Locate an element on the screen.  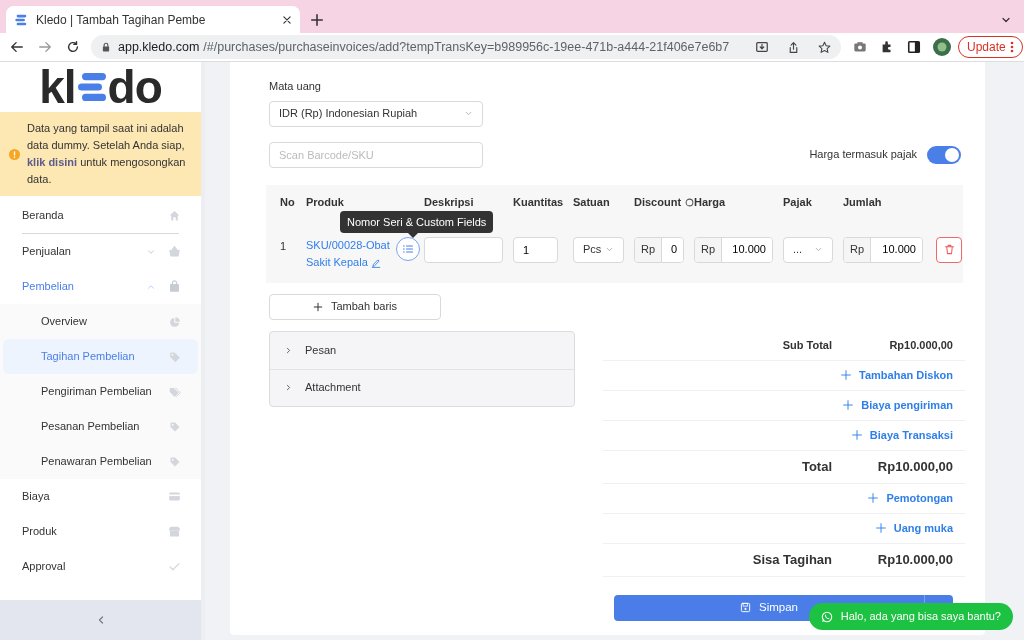
field-label: Mata uang is located at coordinates (295, 86).